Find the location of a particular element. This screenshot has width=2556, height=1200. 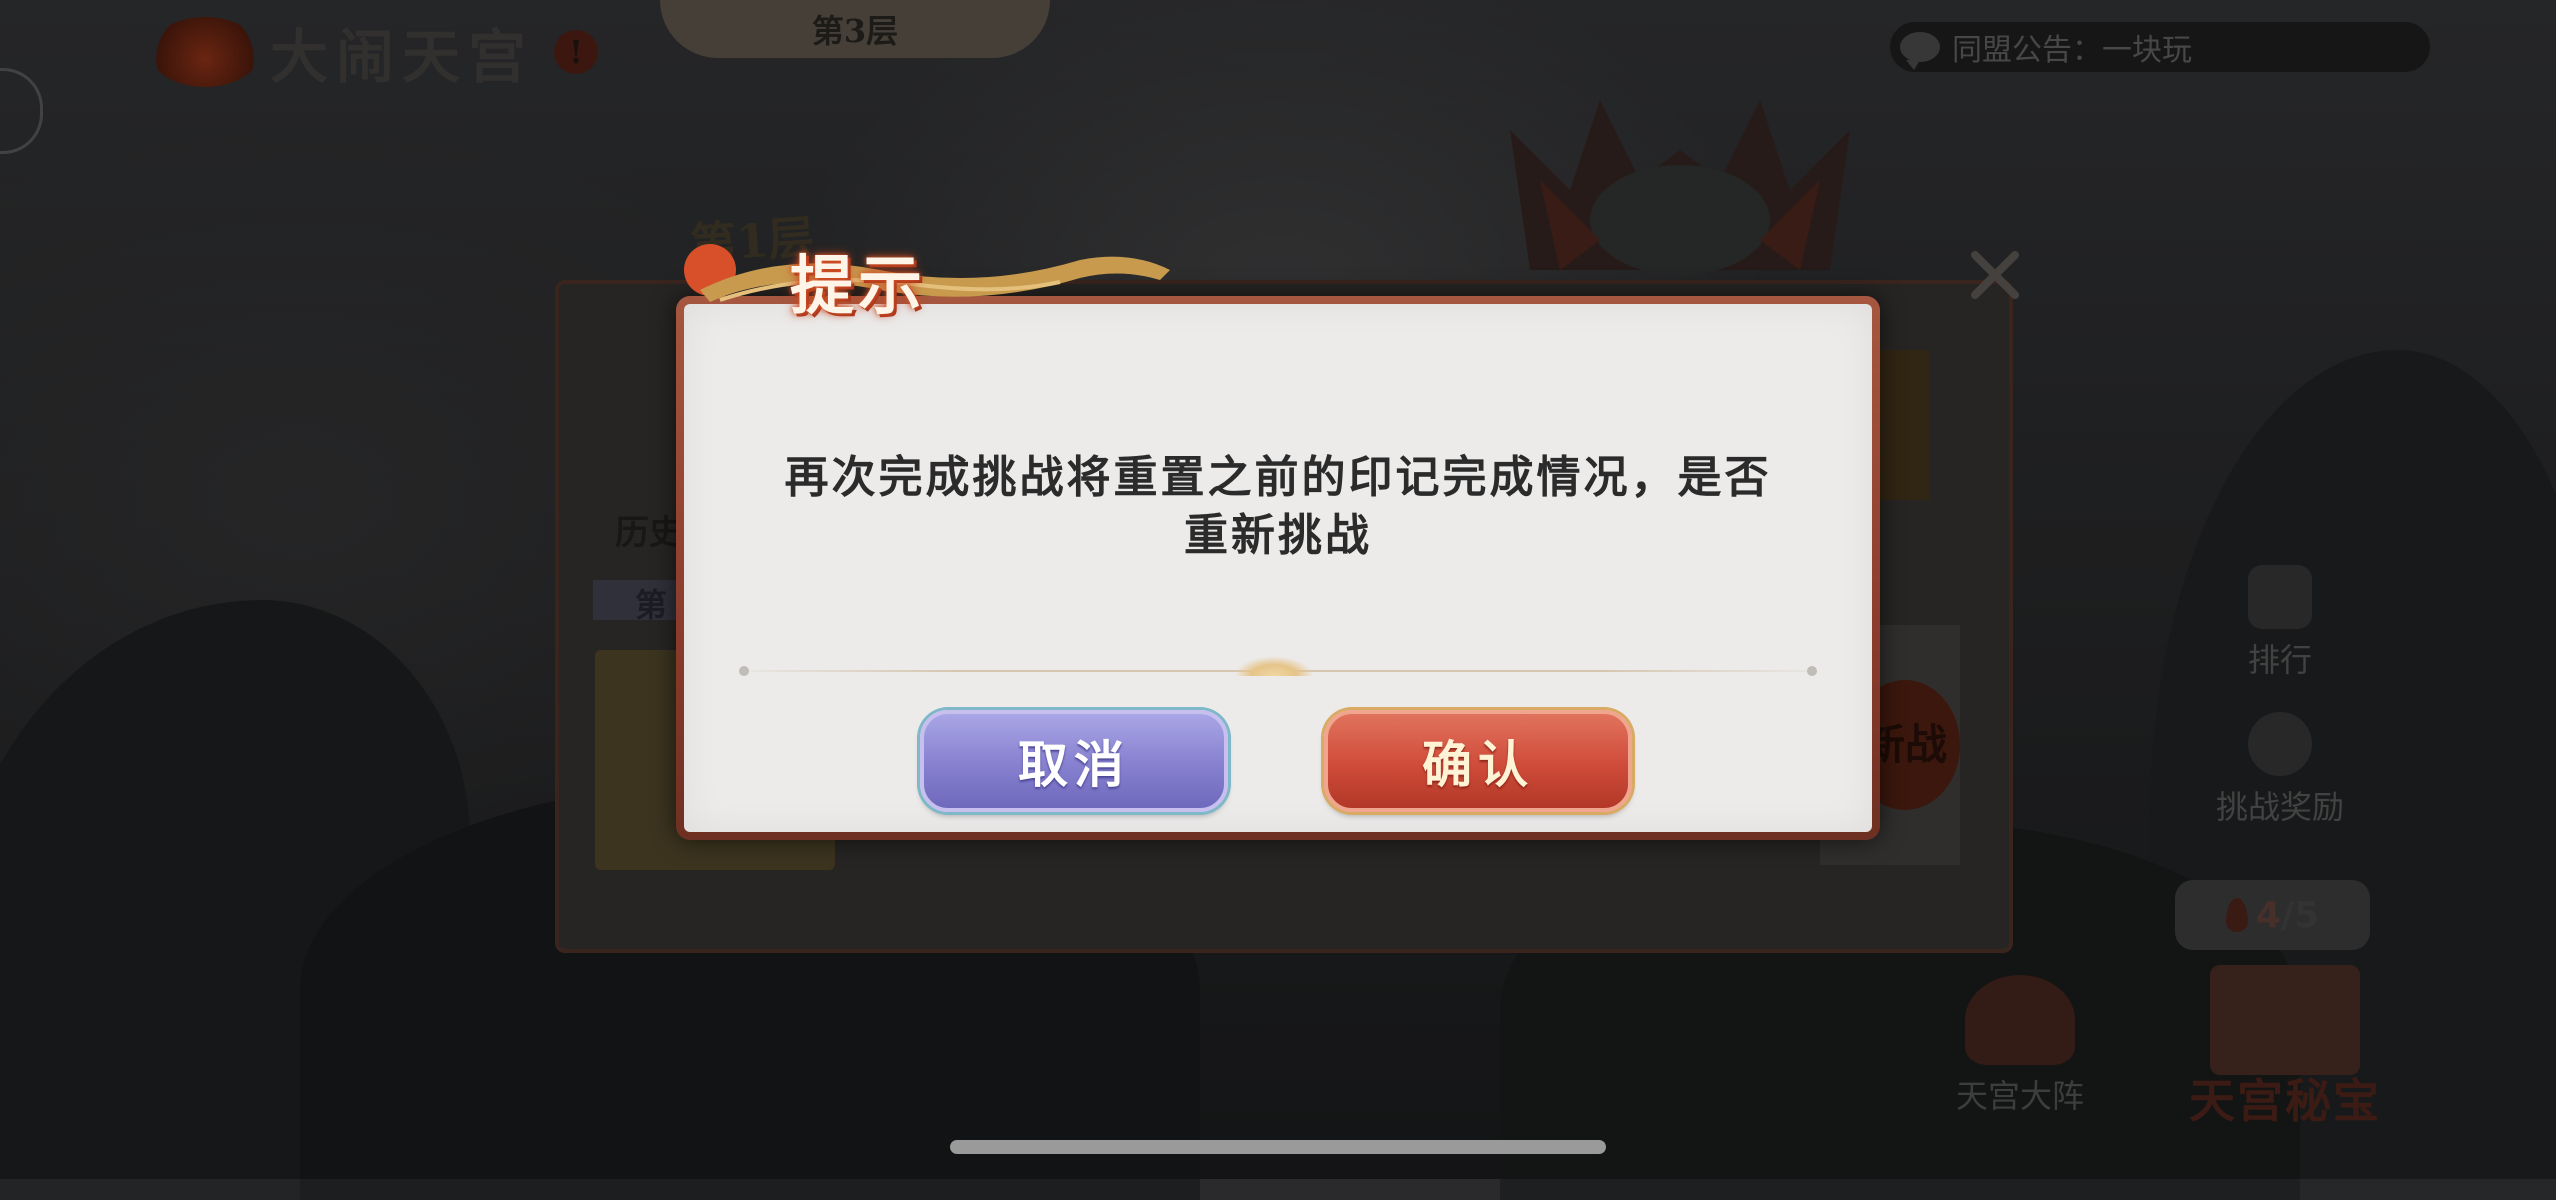

dialog-message: 再次完成挑战将重置之前的印记完成情况，是否重新挑战 is located at coordinates (1278, 506).